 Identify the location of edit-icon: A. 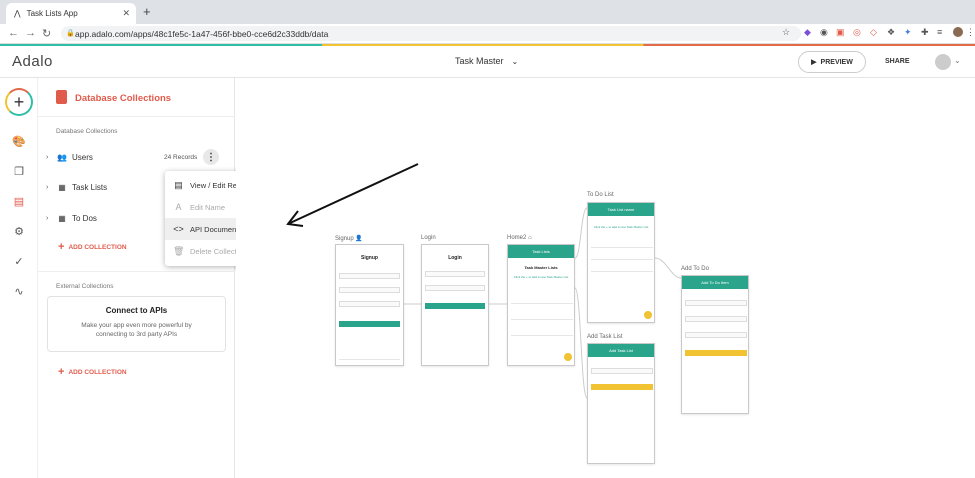
(178, 207).